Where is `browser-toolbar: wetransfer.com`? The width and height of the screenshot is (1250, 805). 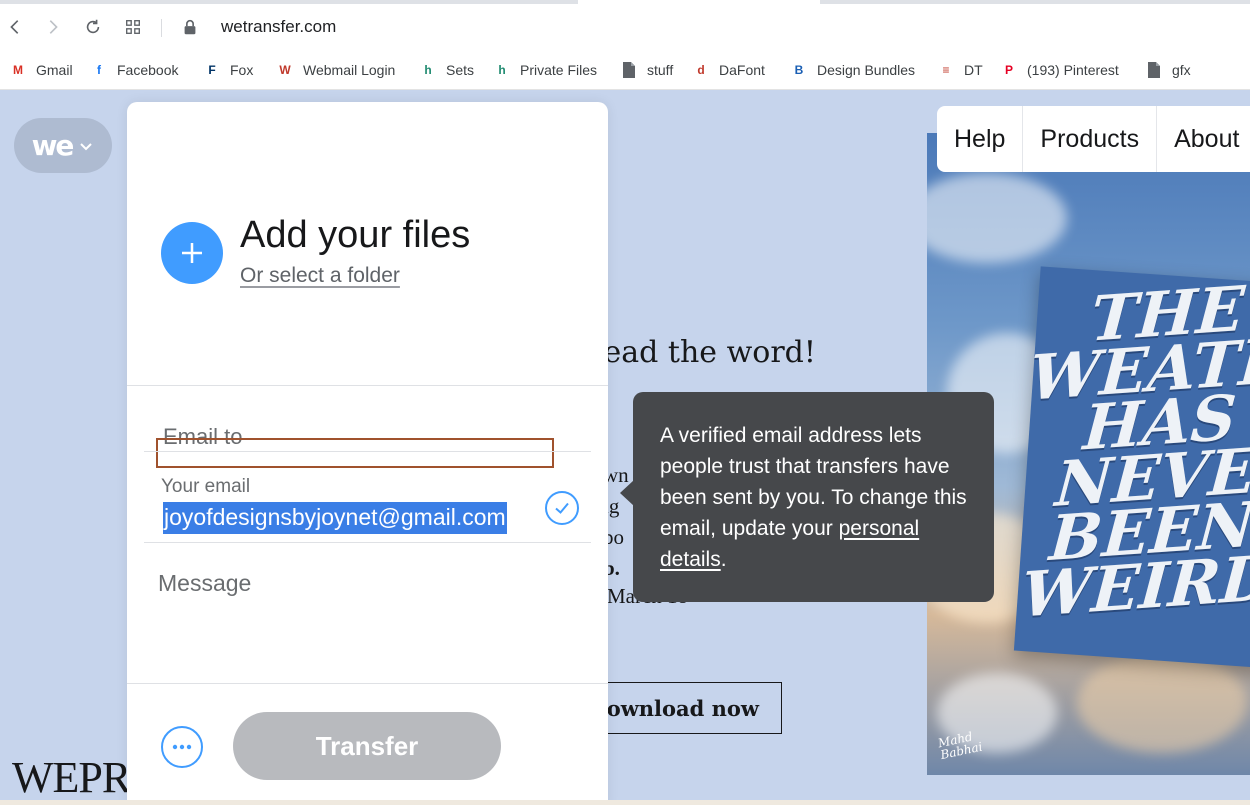 browser-toolbar: wetransfer.com is located at coordinates (625, 27).